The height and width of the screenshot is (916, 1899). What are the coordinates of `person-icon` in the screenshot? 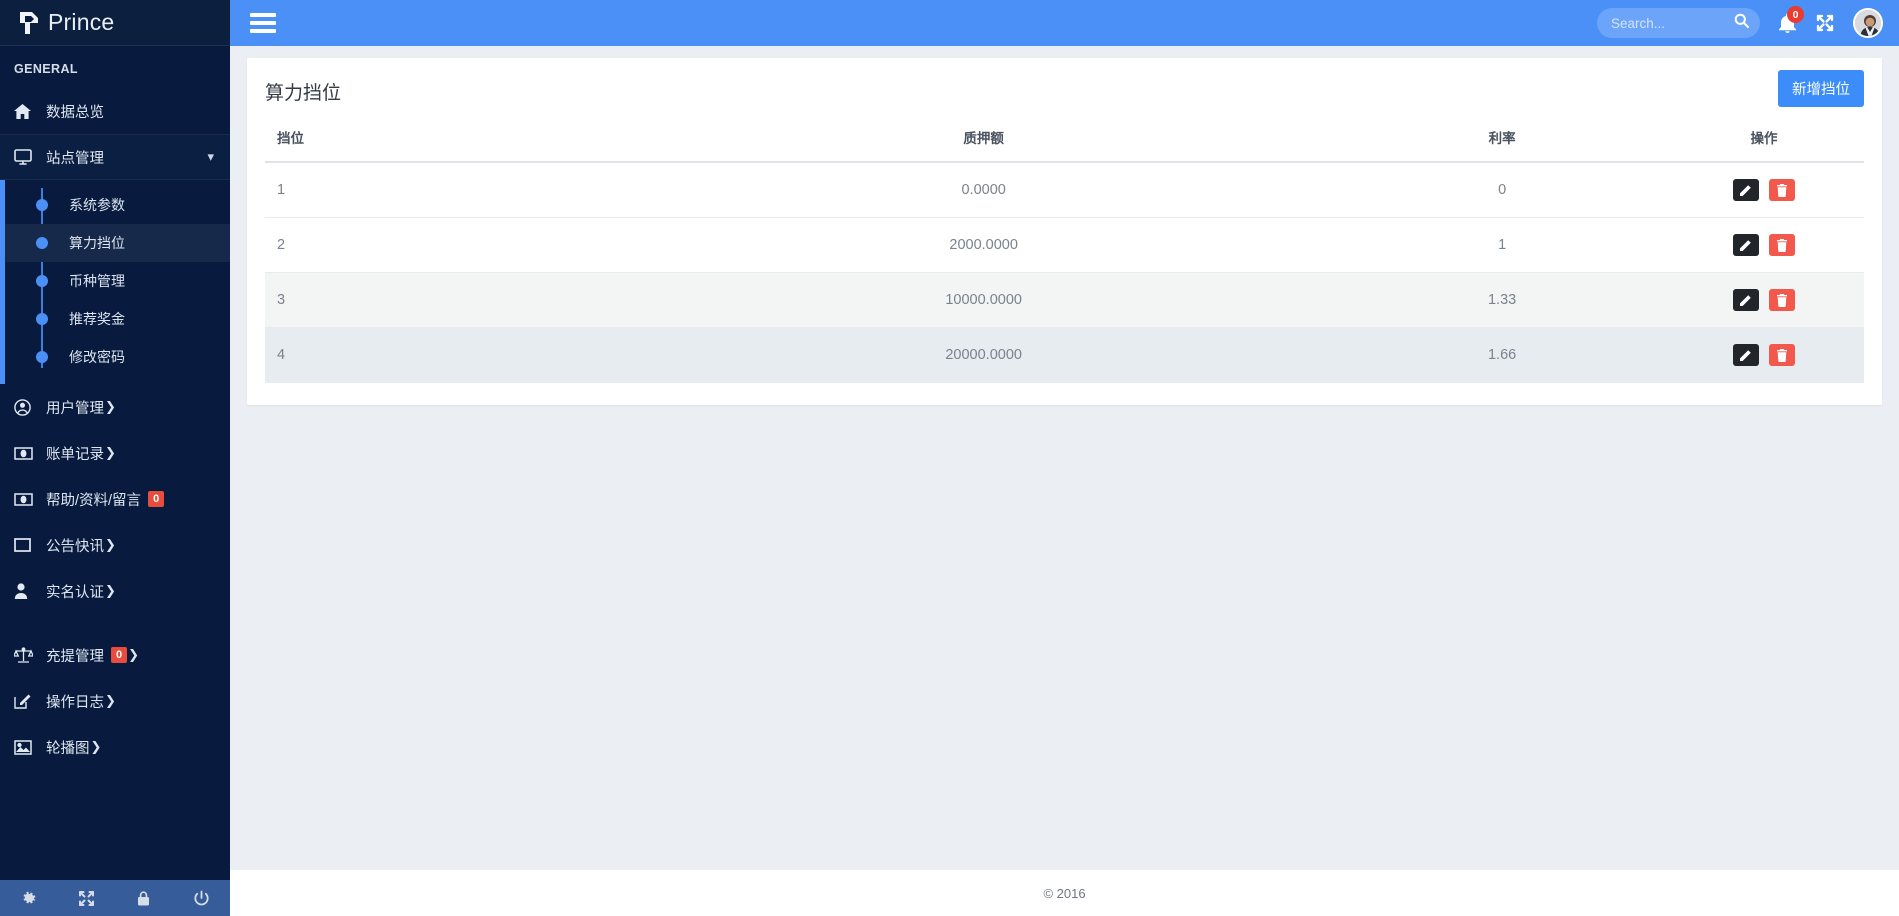 It's located at (27, 591).